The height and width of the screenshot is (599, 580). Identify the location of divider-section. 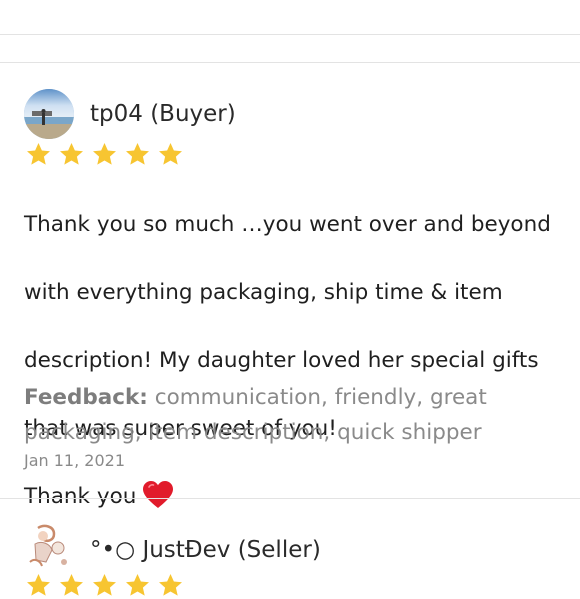
(290, 62).